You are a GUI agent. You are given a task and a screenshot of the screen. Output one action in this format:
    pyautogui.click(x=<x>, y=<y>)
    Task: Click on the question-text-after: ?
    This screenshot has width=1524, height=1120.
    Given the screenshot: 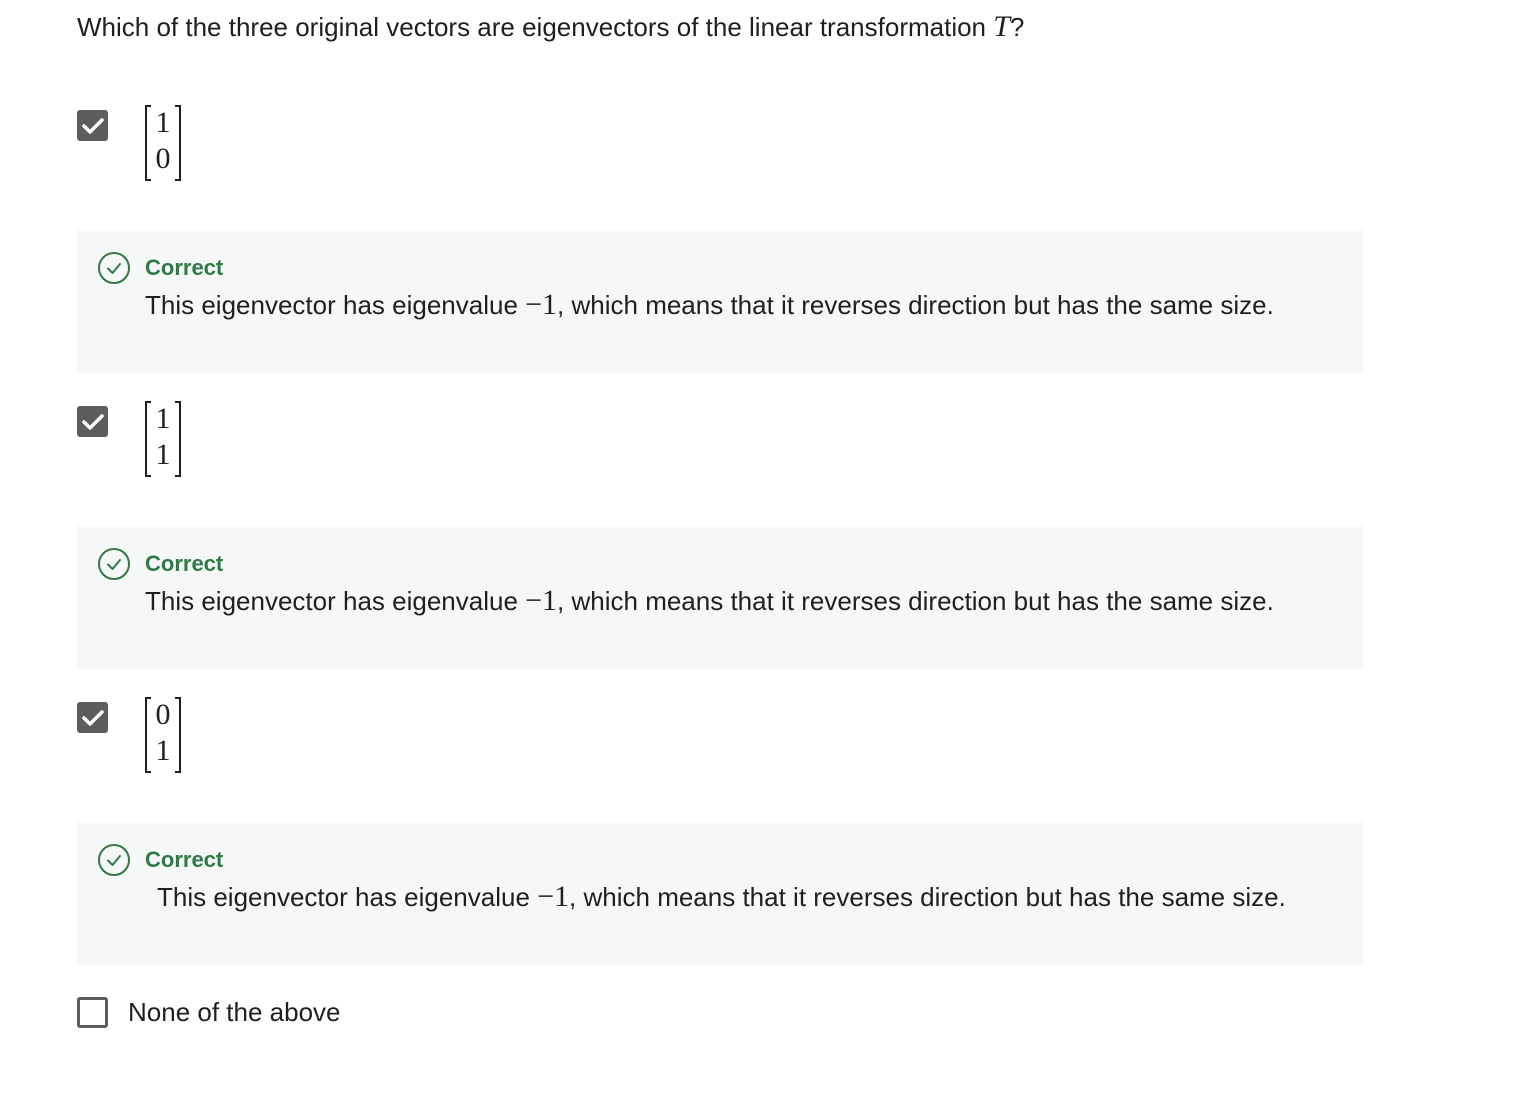 What is the action you would take?
    pyautogui.click(x=1017, y=27)
    